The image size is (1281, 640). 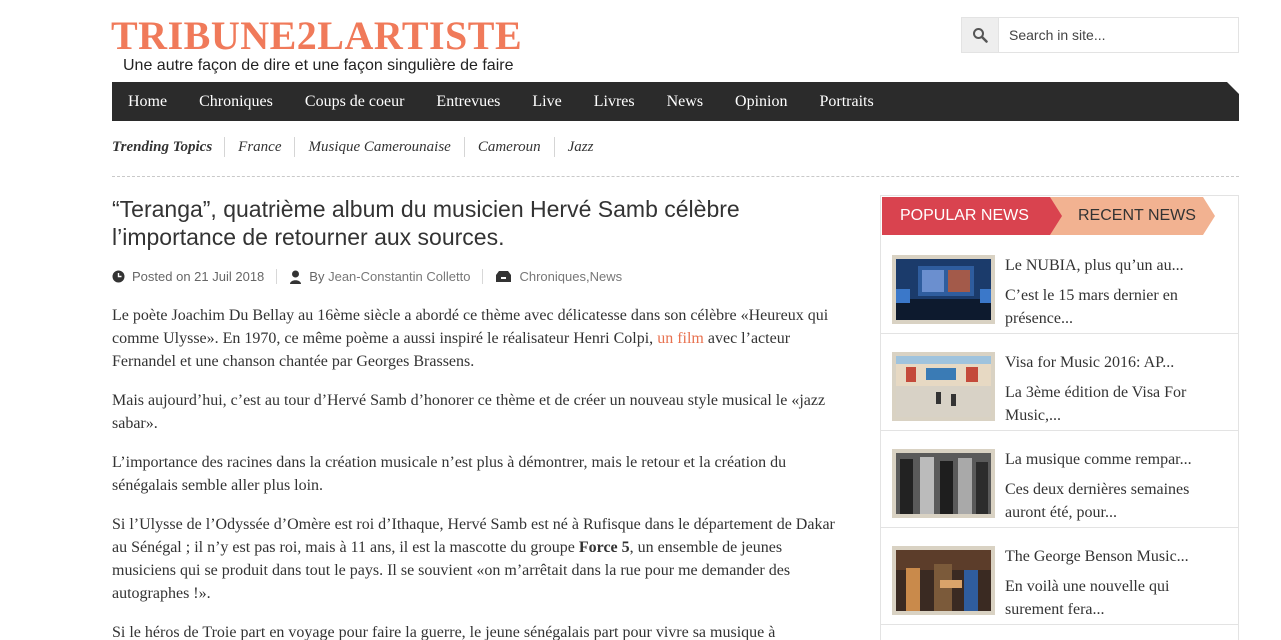 What do you see at coordinates (468, 102) in the screenshot?
I see `nav-item-entrevues: Entrevues` at bounding box center [468, 102].